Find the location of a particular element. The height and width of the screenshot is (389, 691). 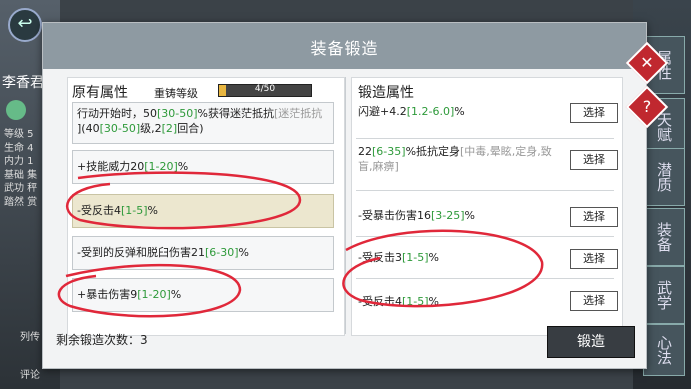

annotation-circle-left-top is located at coordinates (183, 200).